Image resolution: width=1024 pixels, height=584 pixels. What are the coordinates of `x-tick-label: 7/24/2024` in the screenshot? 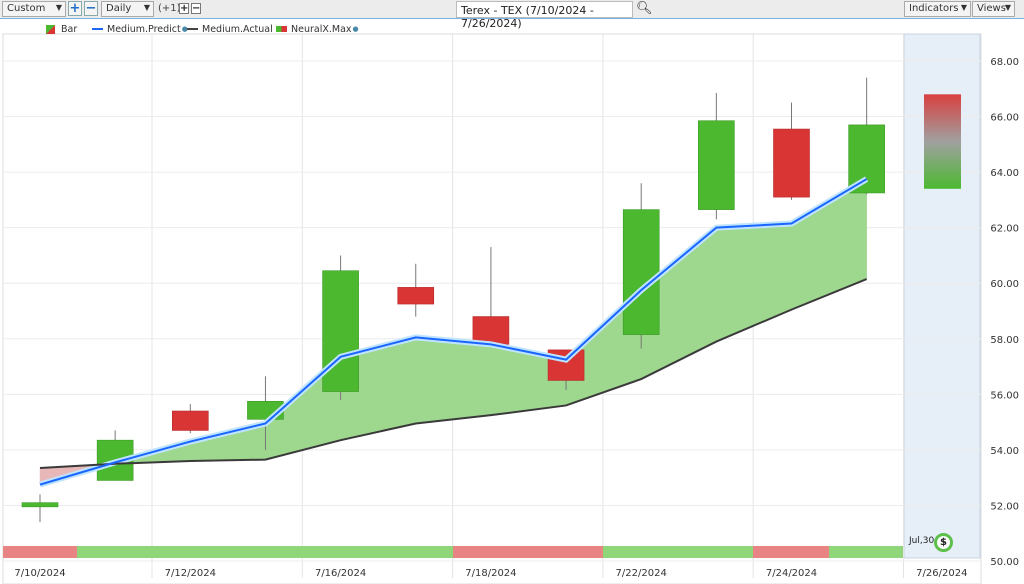 It's located at (791, 573).